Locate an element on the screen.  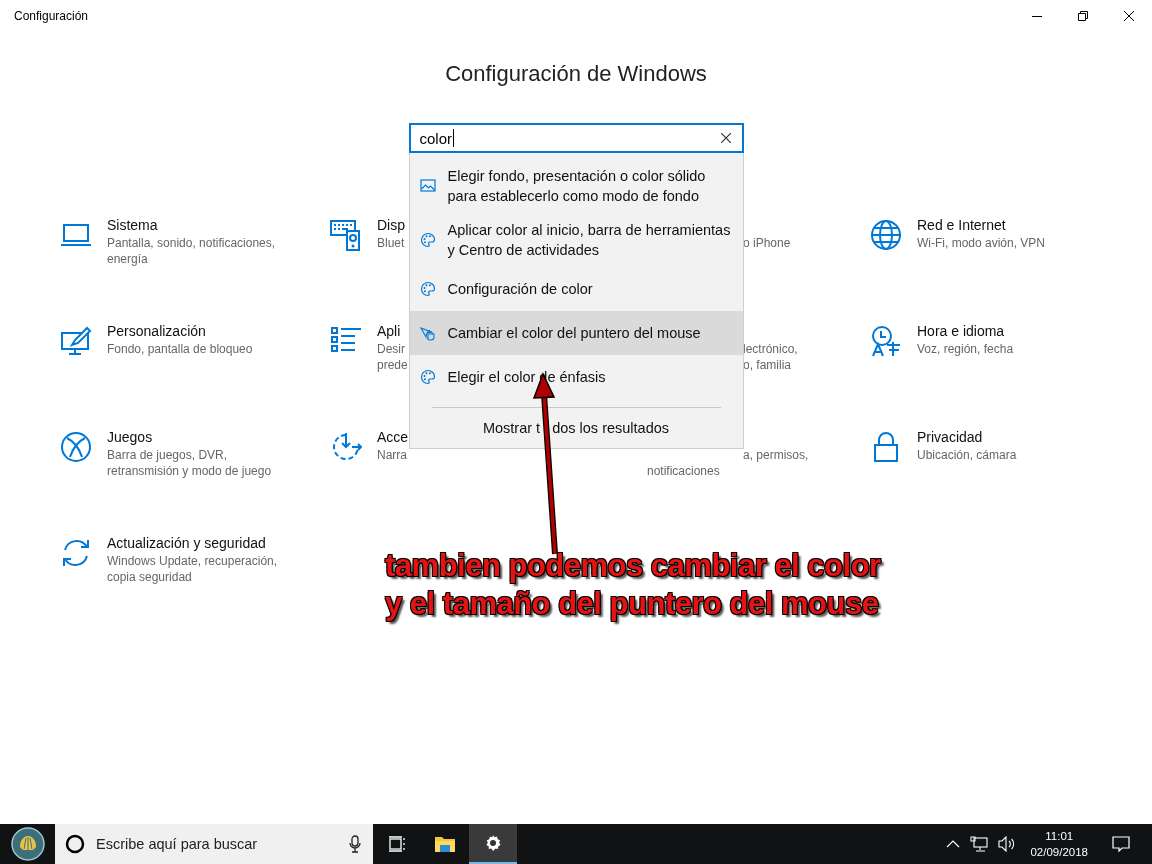
restore-icon is located at coordinates (1083, 16).